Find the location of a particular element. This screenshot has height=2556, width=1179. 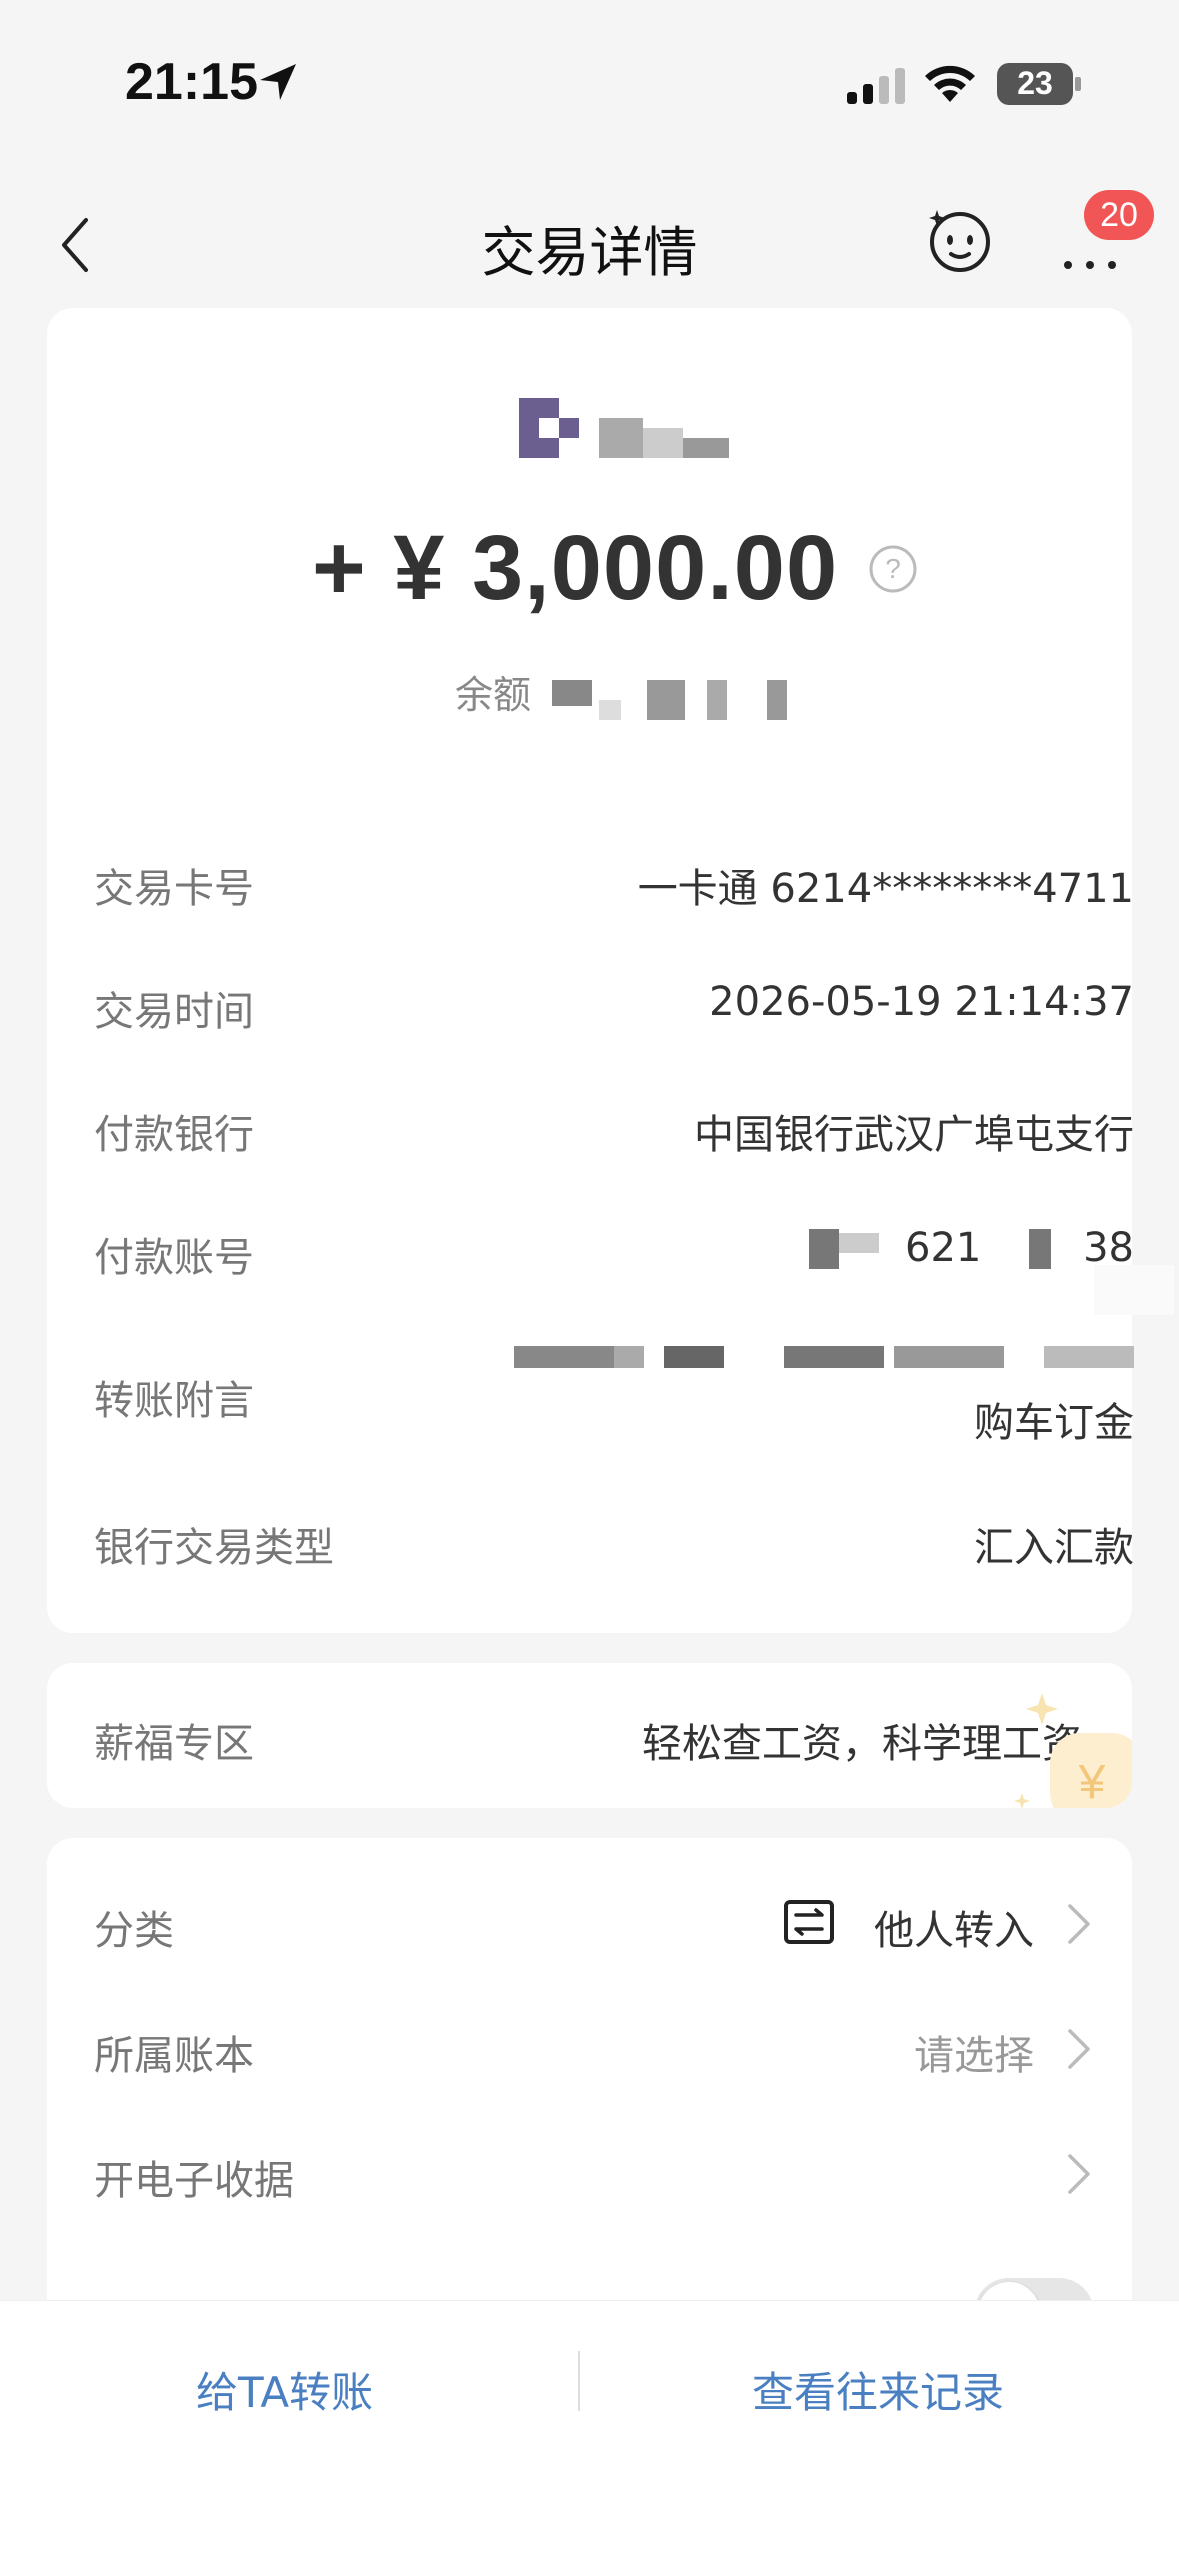

detail-label: 银行交易类型 is located at coordinates (214, 1548).